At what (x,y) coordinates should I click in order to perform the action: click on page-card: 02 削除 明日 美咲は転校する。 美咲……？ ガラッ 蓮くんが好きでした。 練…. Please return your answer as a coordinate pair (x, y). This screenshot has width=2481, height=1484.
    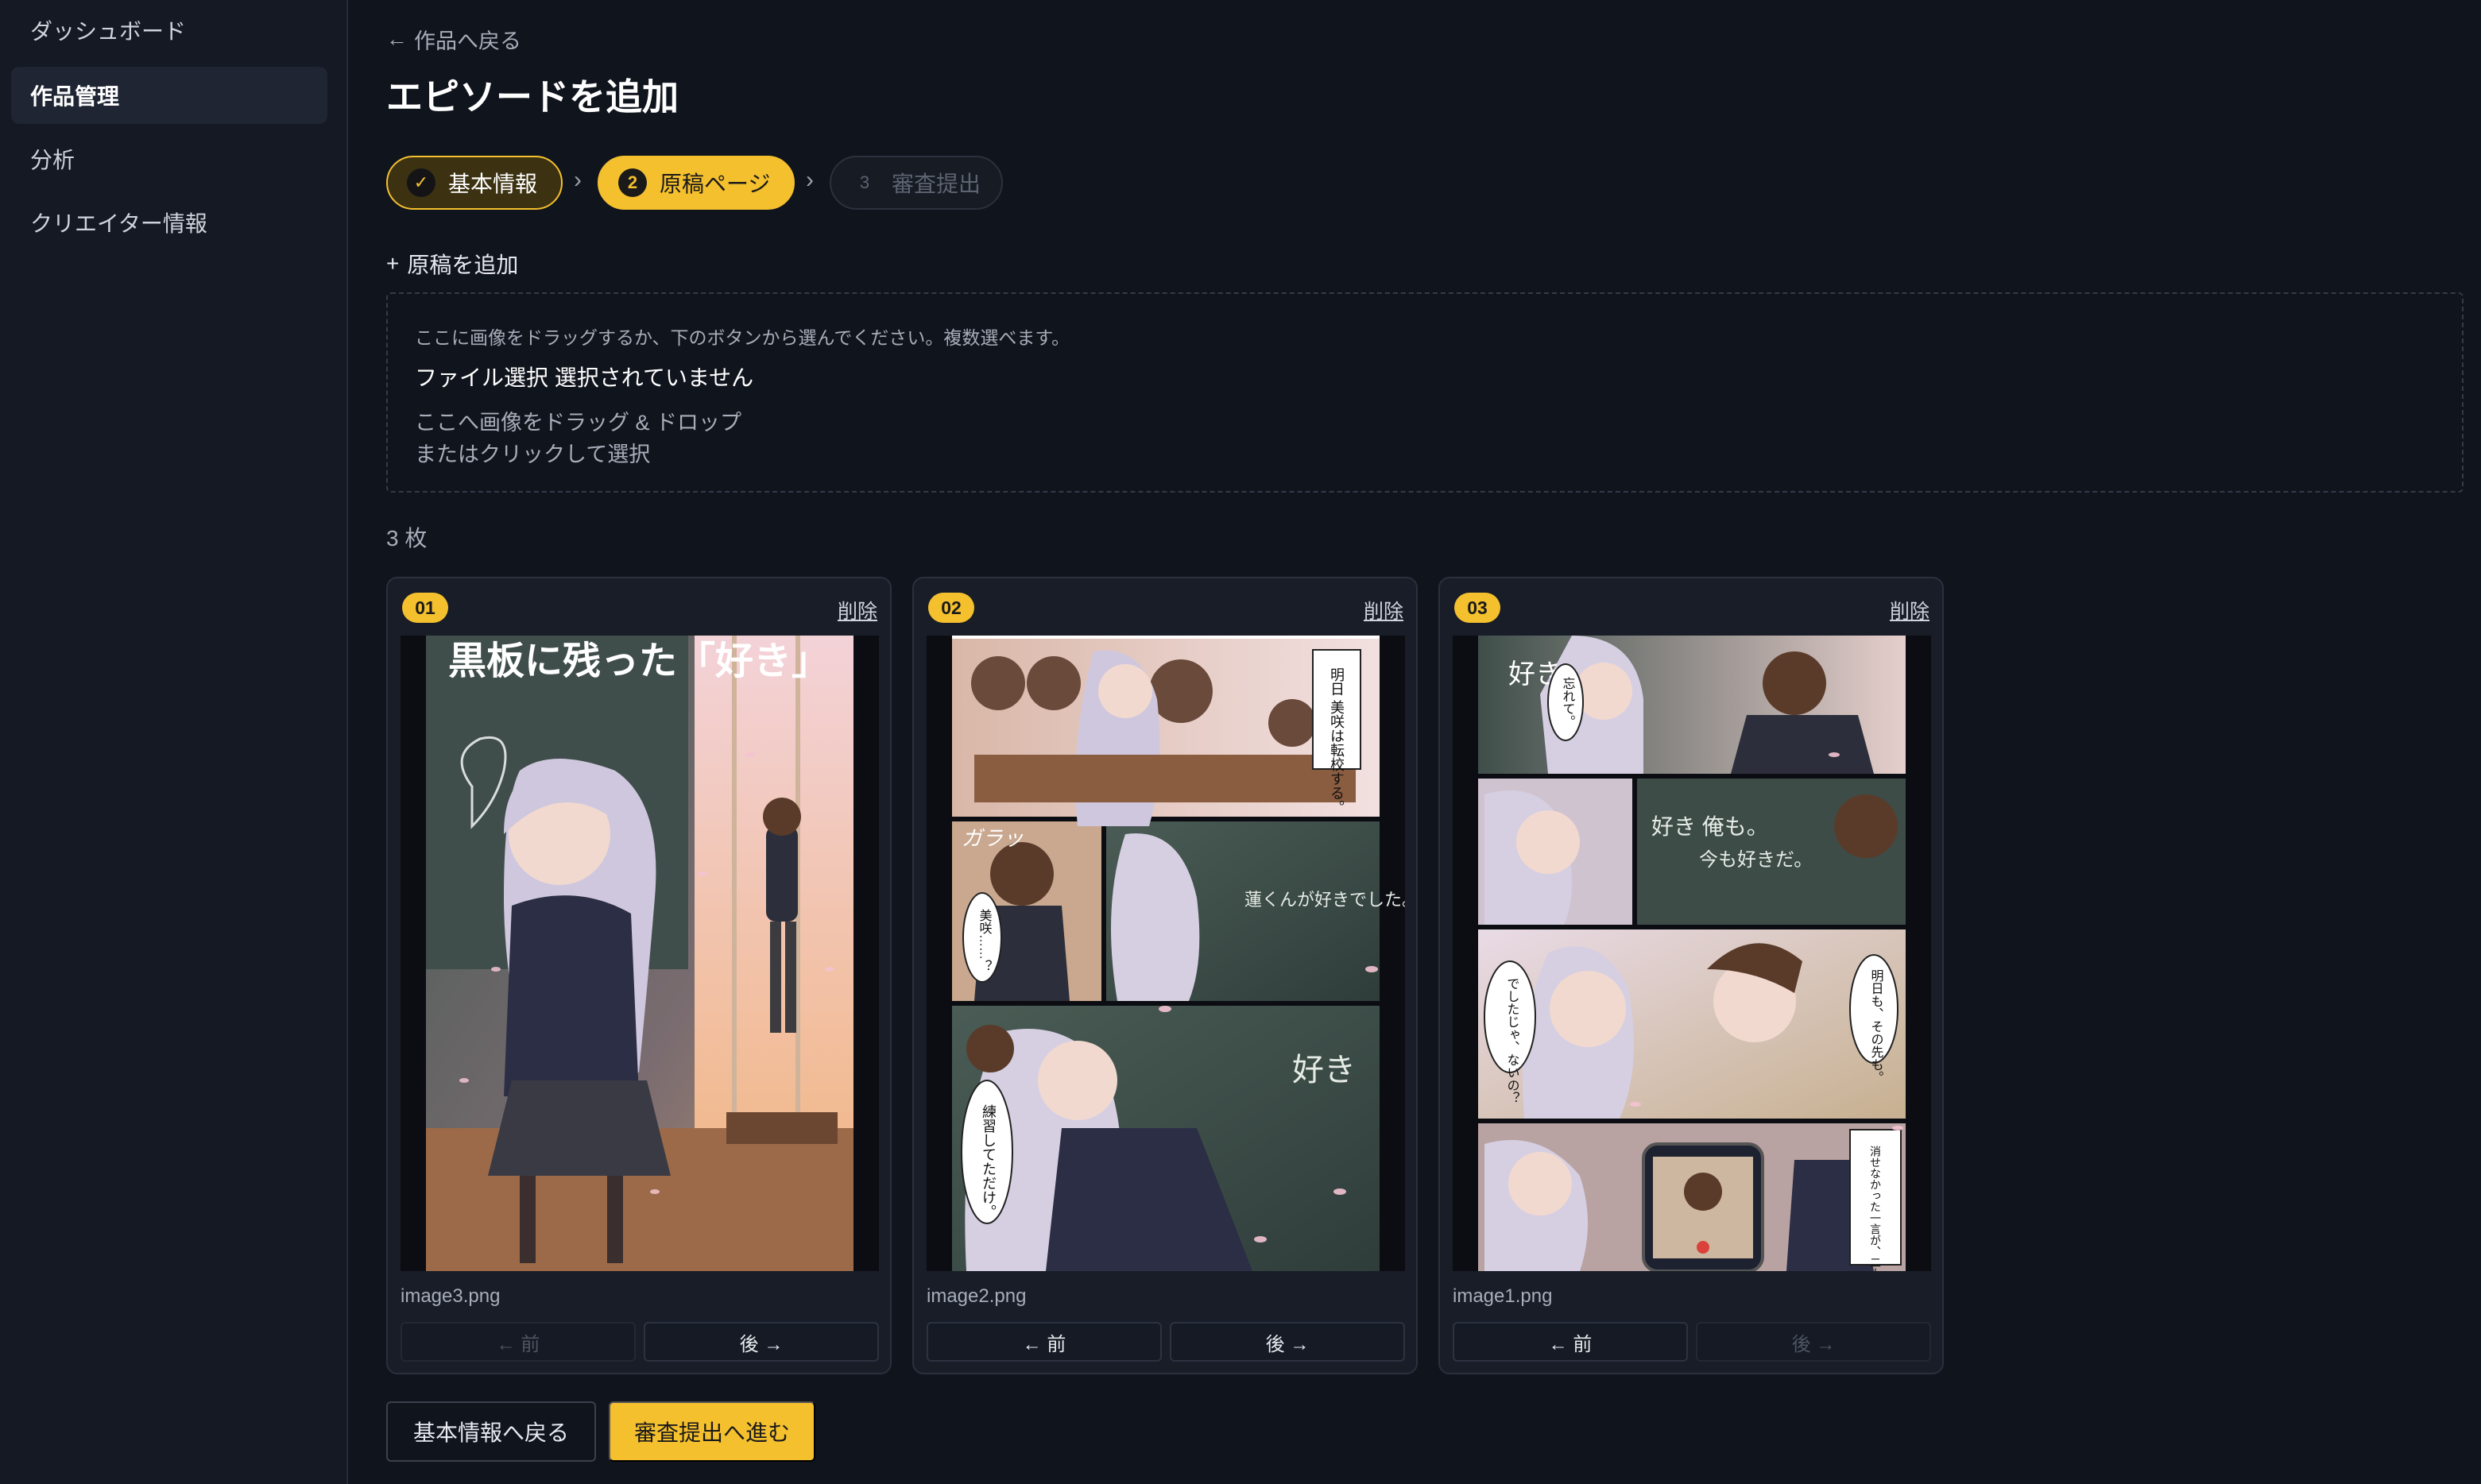
    Looking at the image, I should click on (1165, 975).